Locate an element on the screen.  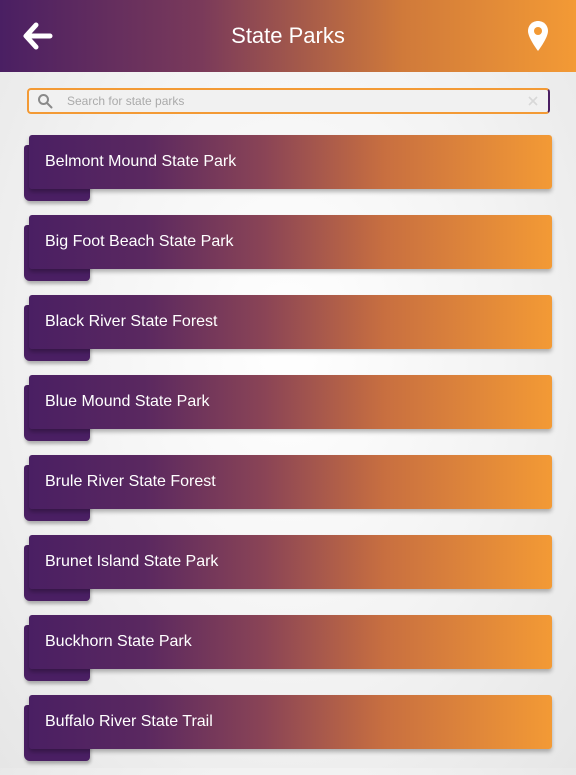
page-title: State Parks is located at coordinates (288, 35).